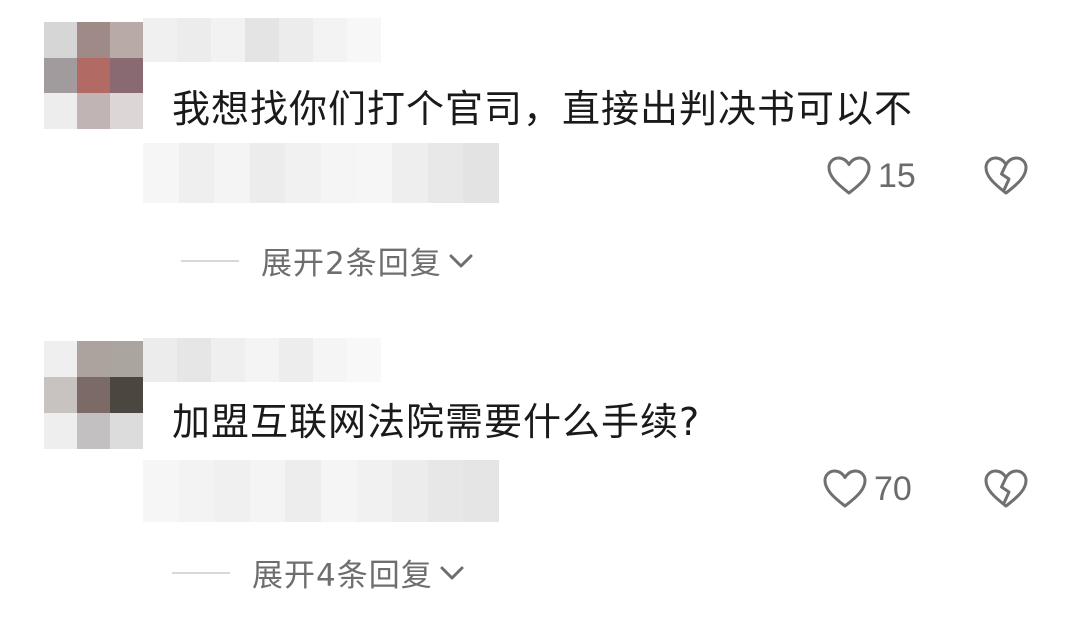  Describe the element at coordinates (893, 488) in the screenshot. I see `like-count: 70` at that location.